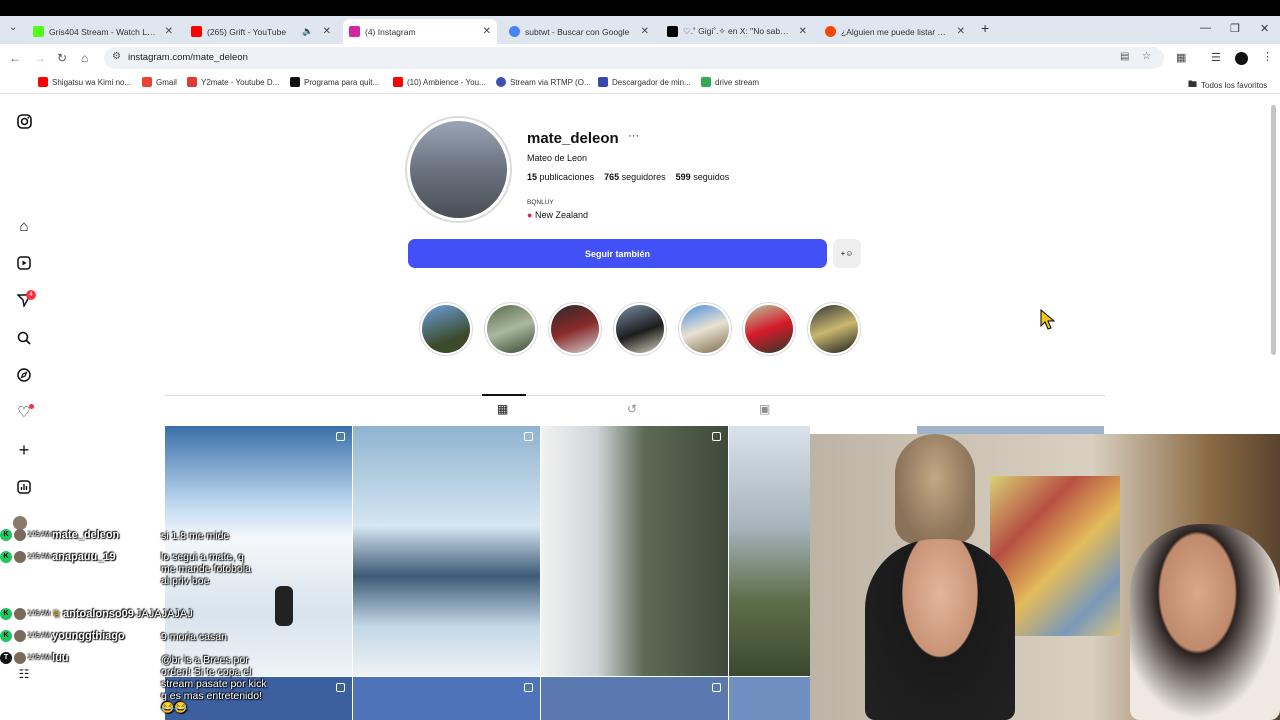 The height and width of the screenshot is (720, 1280). Describe the element at coordinates (40, 58) in the screenshot. I see `forward-icon: →` at that location.